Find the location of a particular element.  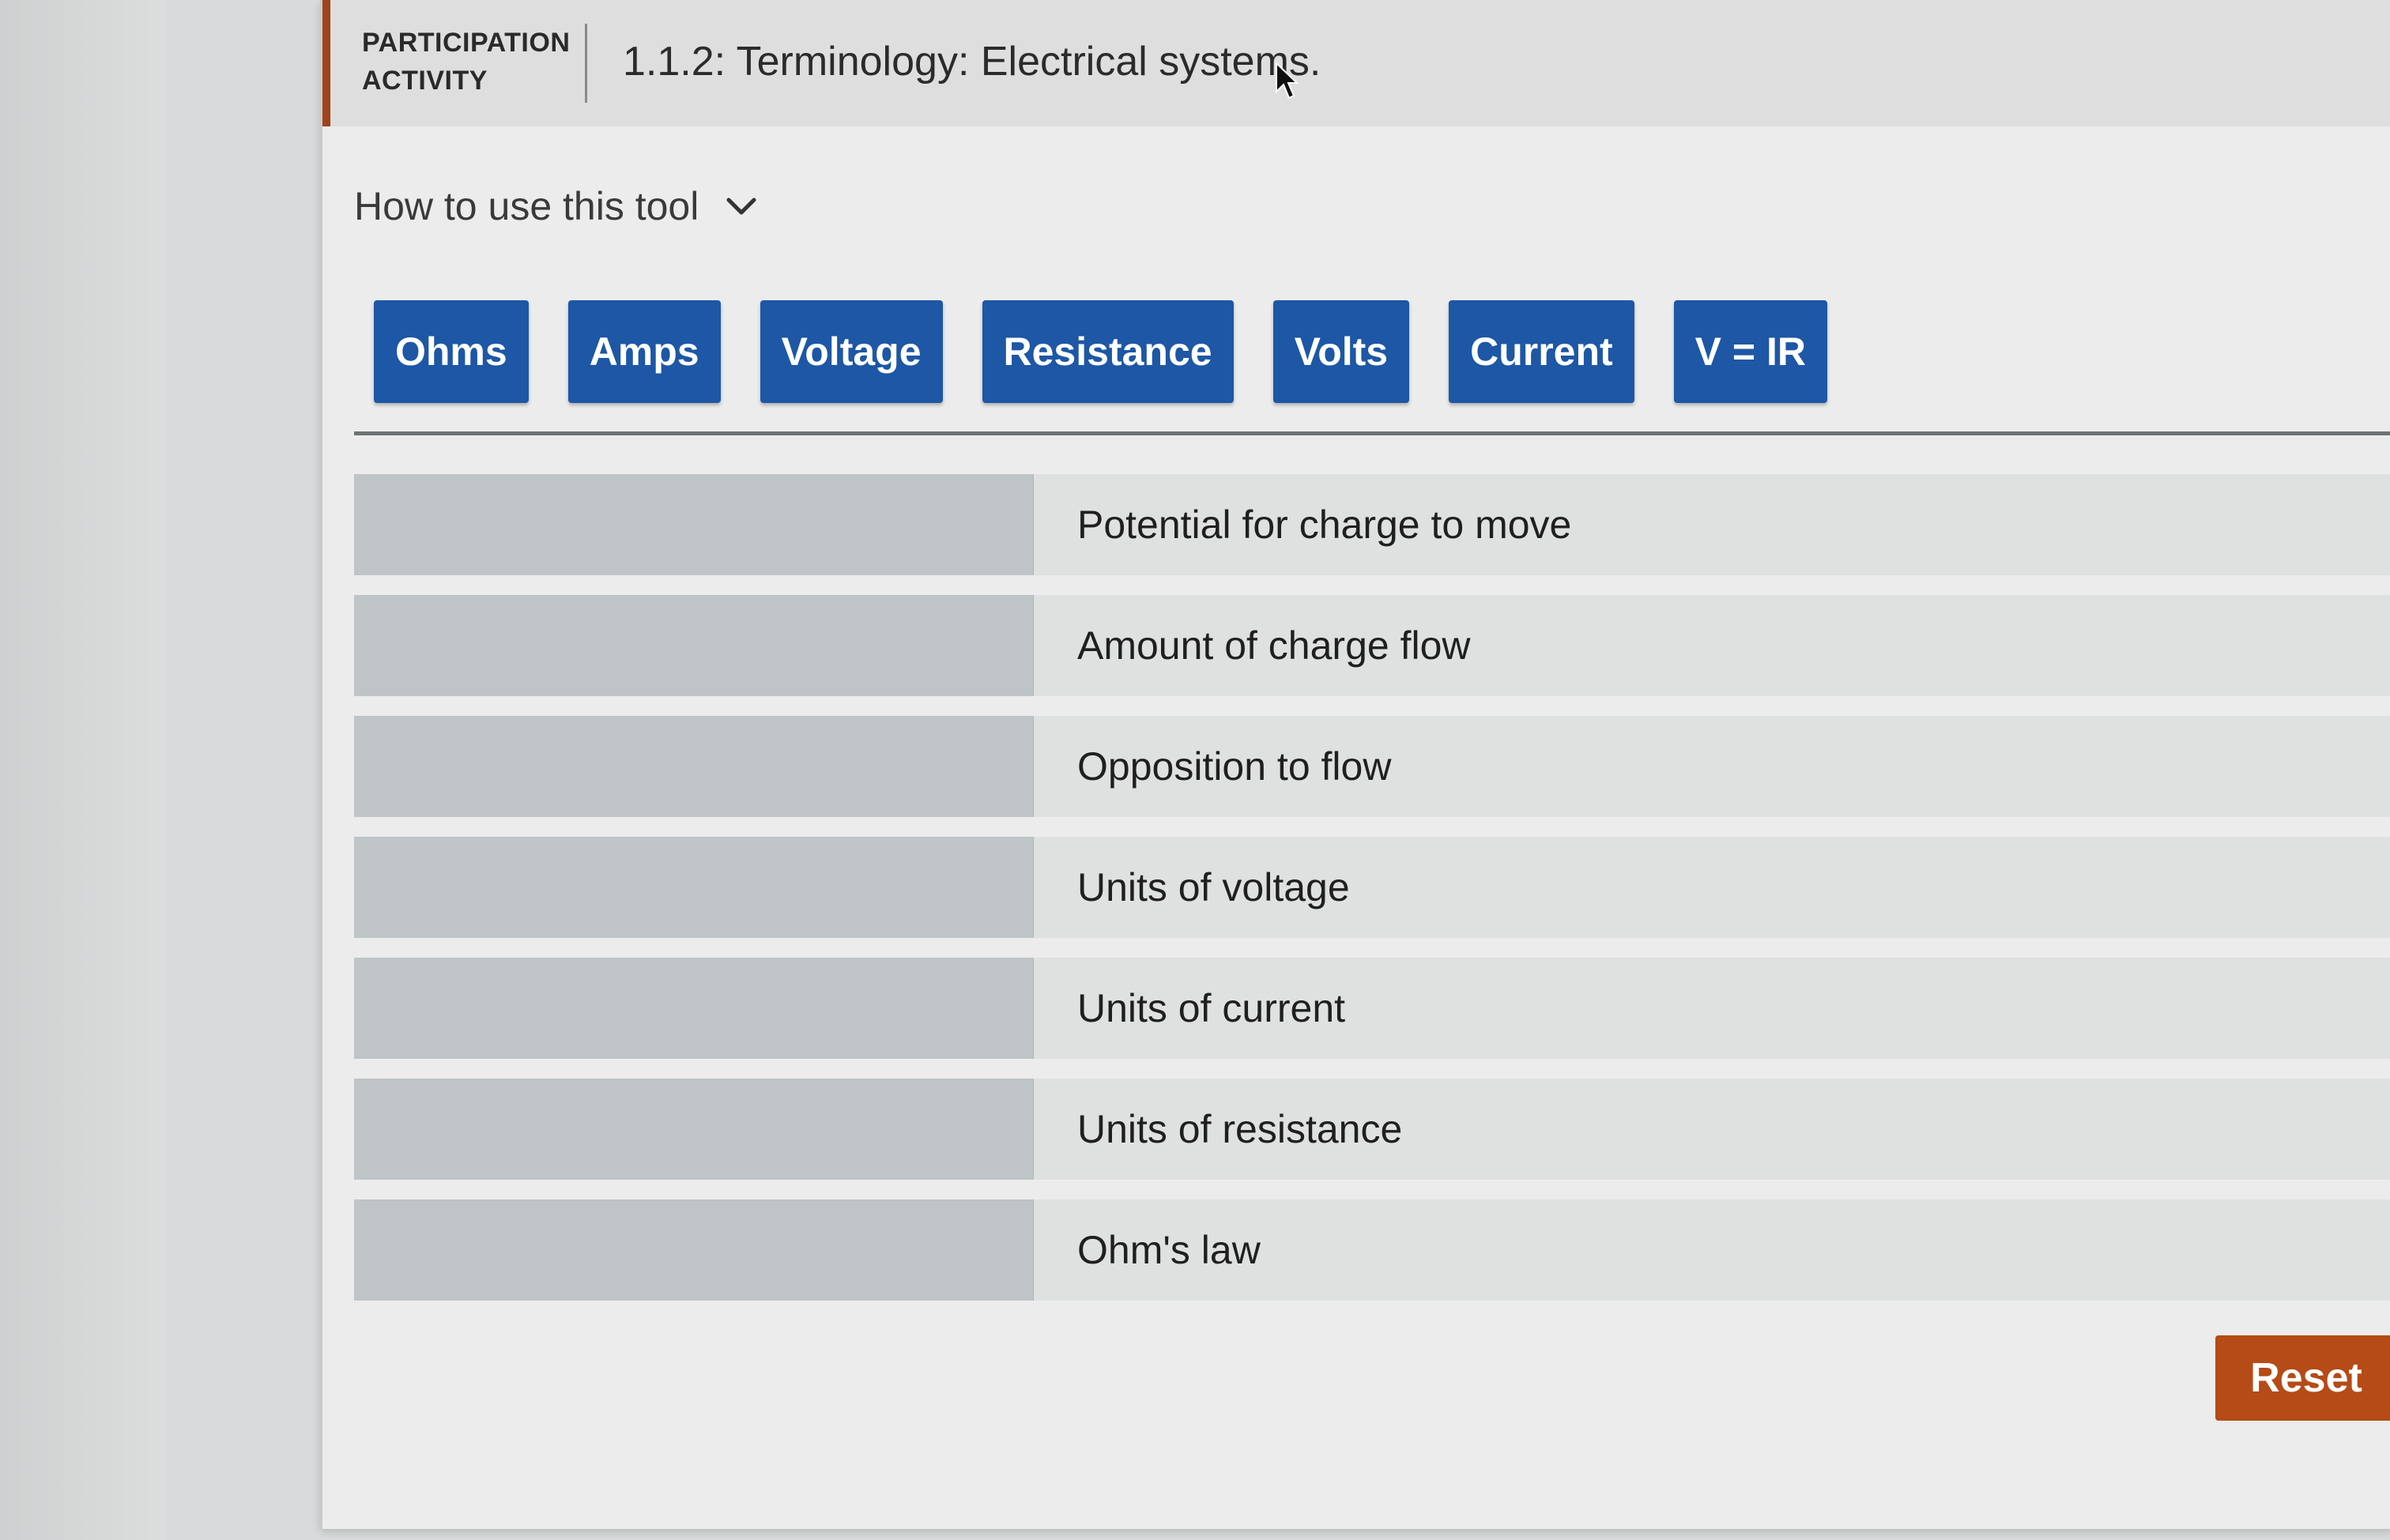

page-margin is located at coordinates (83, 770).